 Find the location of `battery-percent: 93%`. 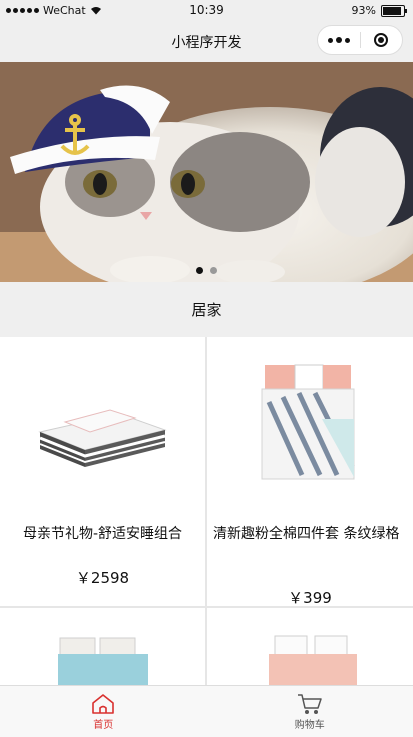

battery-percent: 93% is located at coordinates (363, 10).